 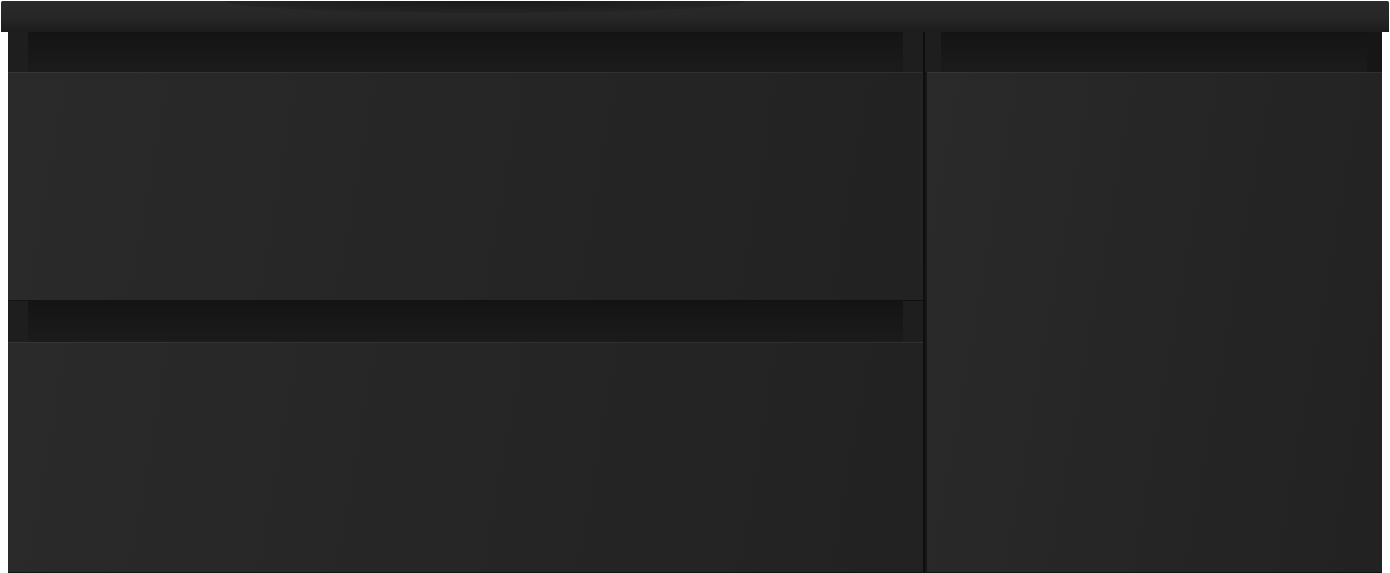 I want to click on top-handle-recess-right, so click(x=1147, y=52).